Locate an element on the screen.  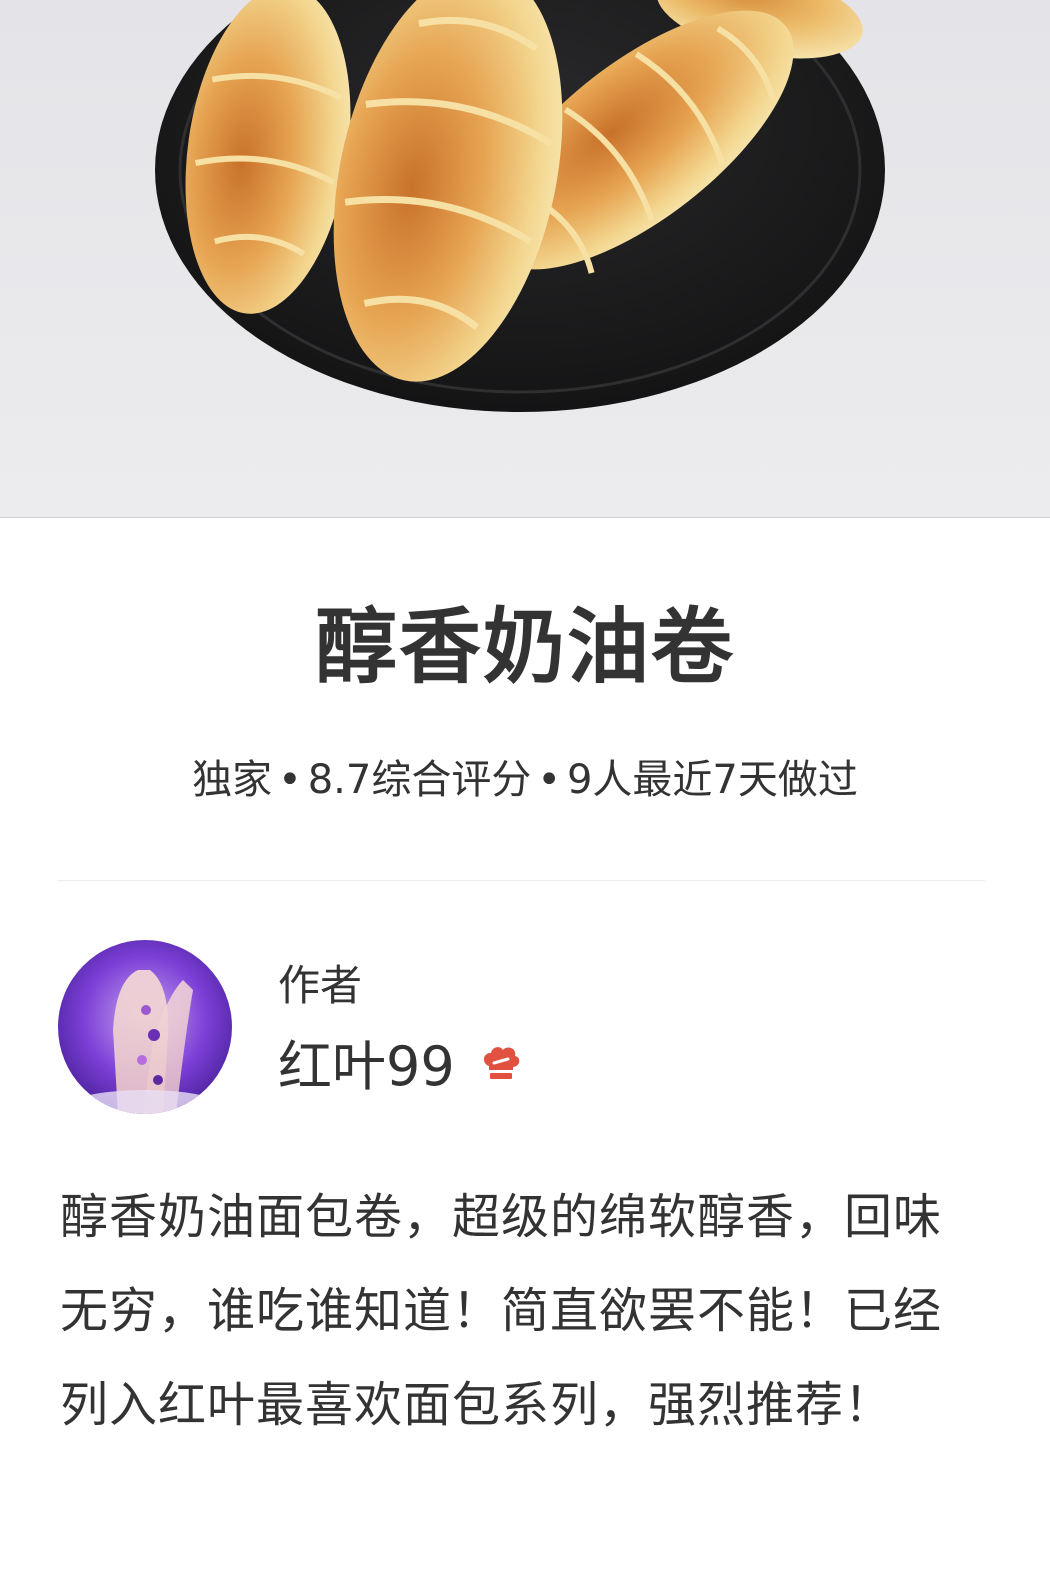
chef-hat-icon is located at coordinates (501, 1064).